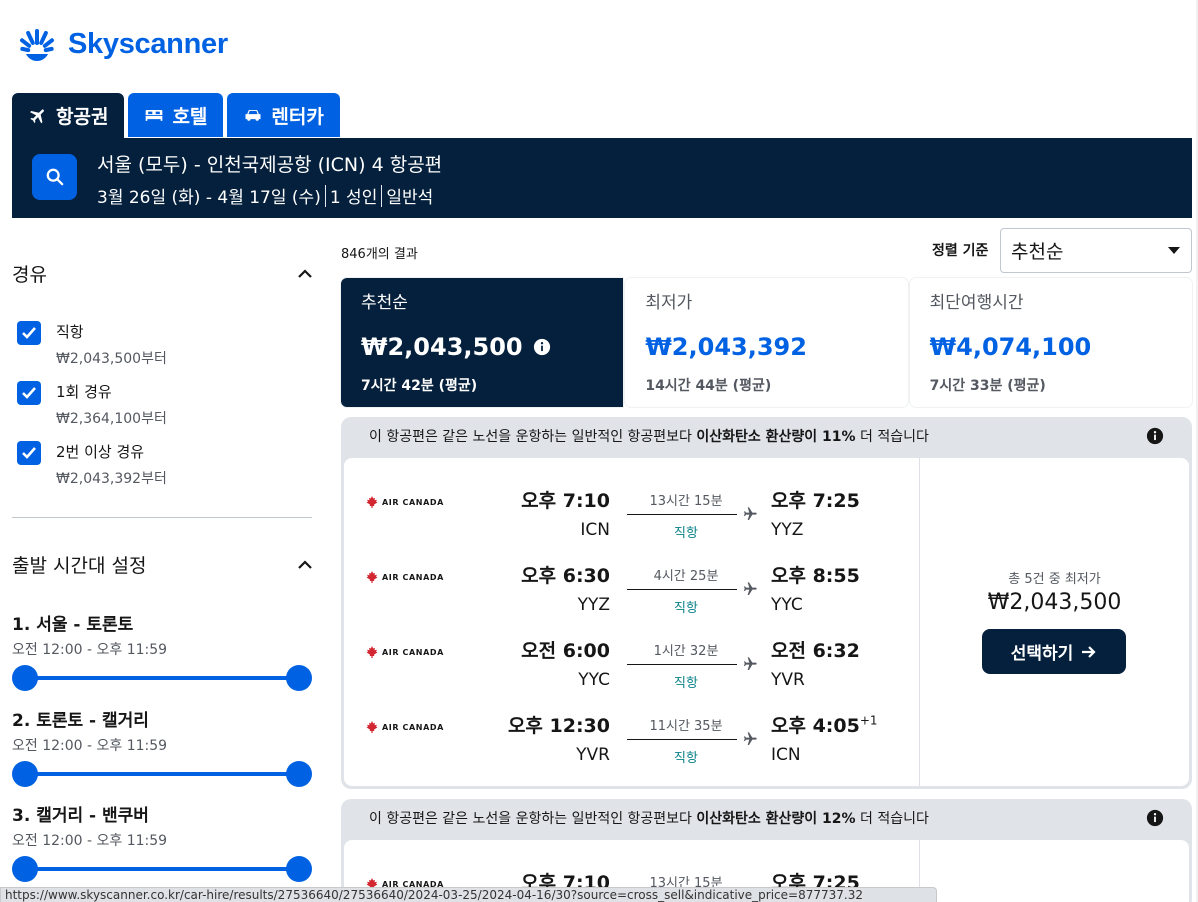  Describe the element at coordinates (162, 273) in the screenshot. I see `stops-filter-header: 경유` at that location.